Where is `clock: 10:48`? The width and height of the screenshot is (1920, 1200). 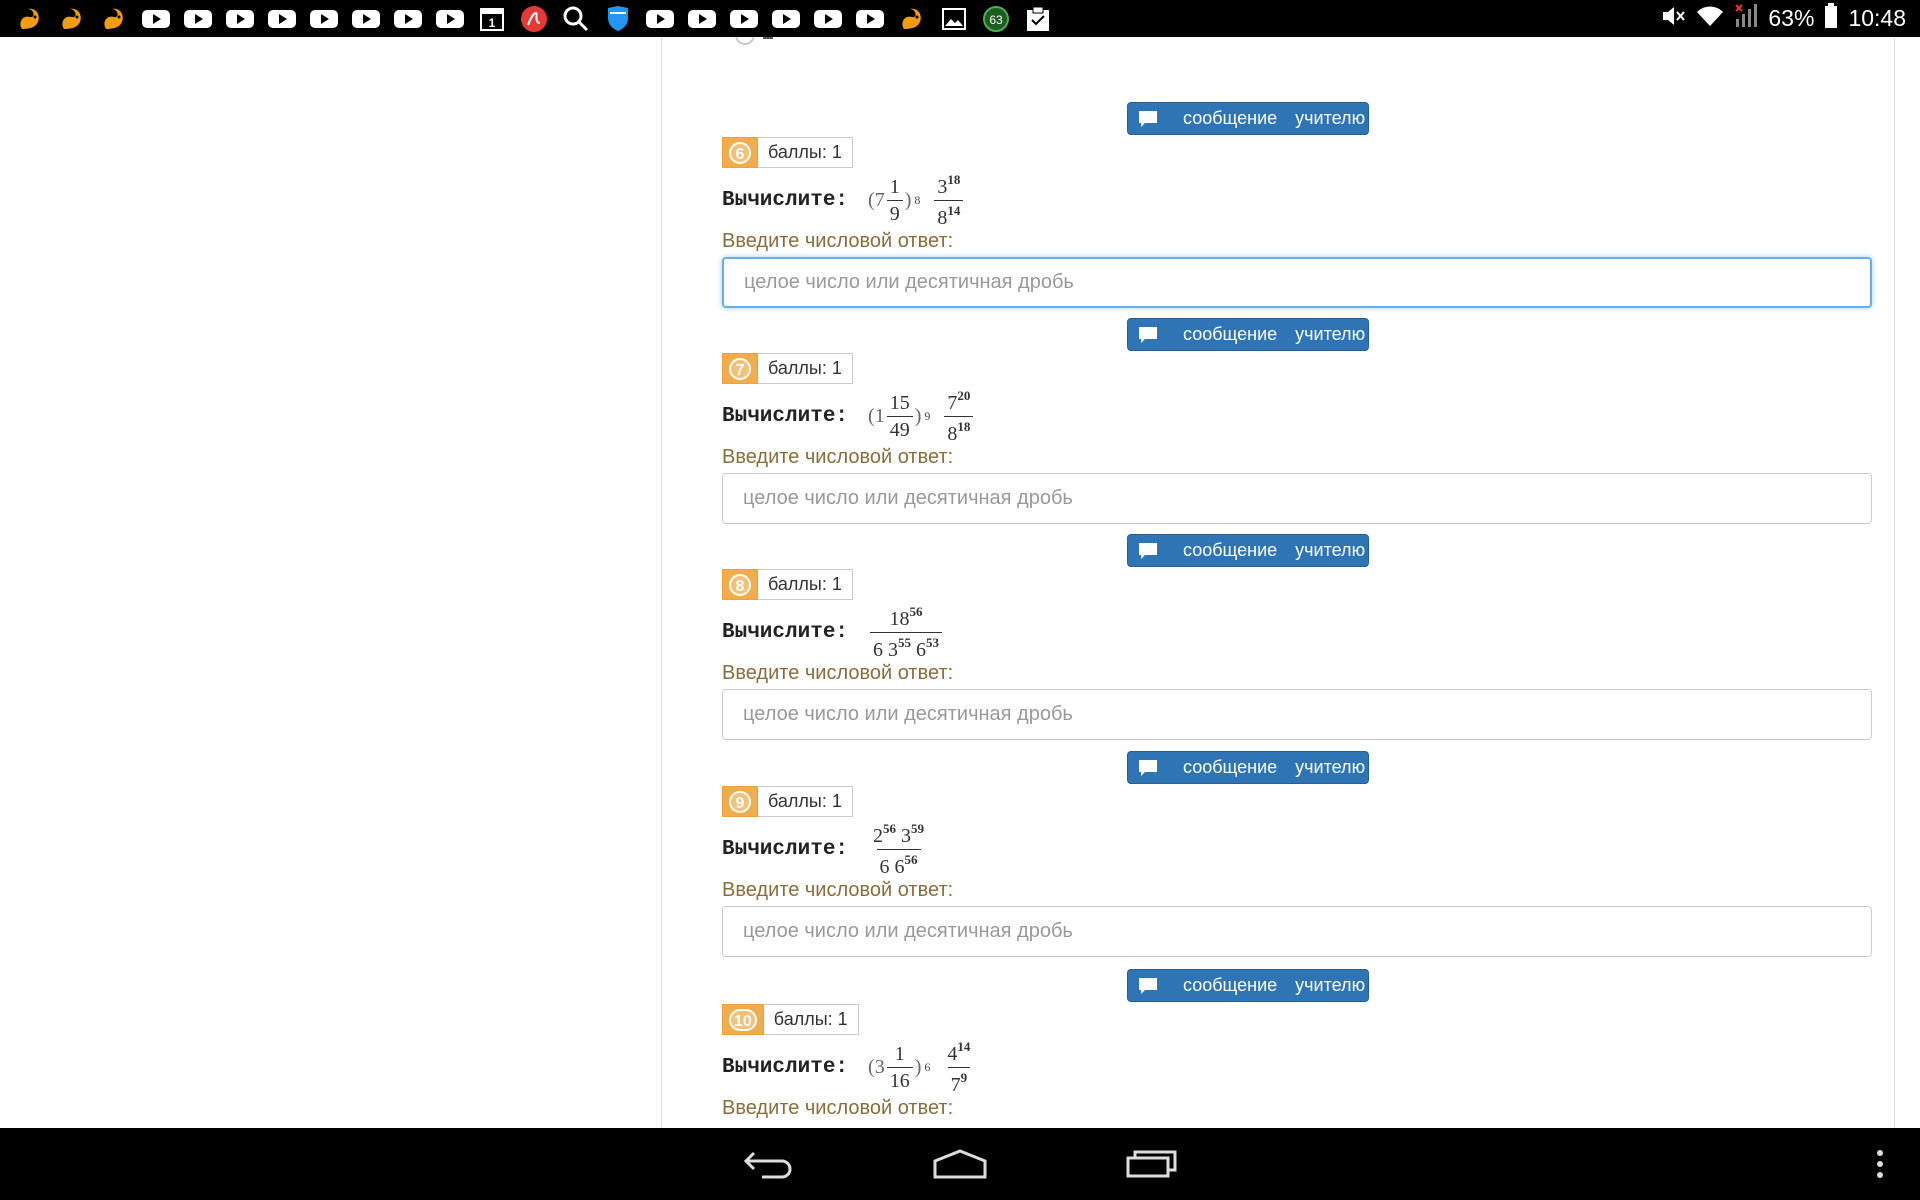 clock: 10:48 is located at coordinates (1877, 18).